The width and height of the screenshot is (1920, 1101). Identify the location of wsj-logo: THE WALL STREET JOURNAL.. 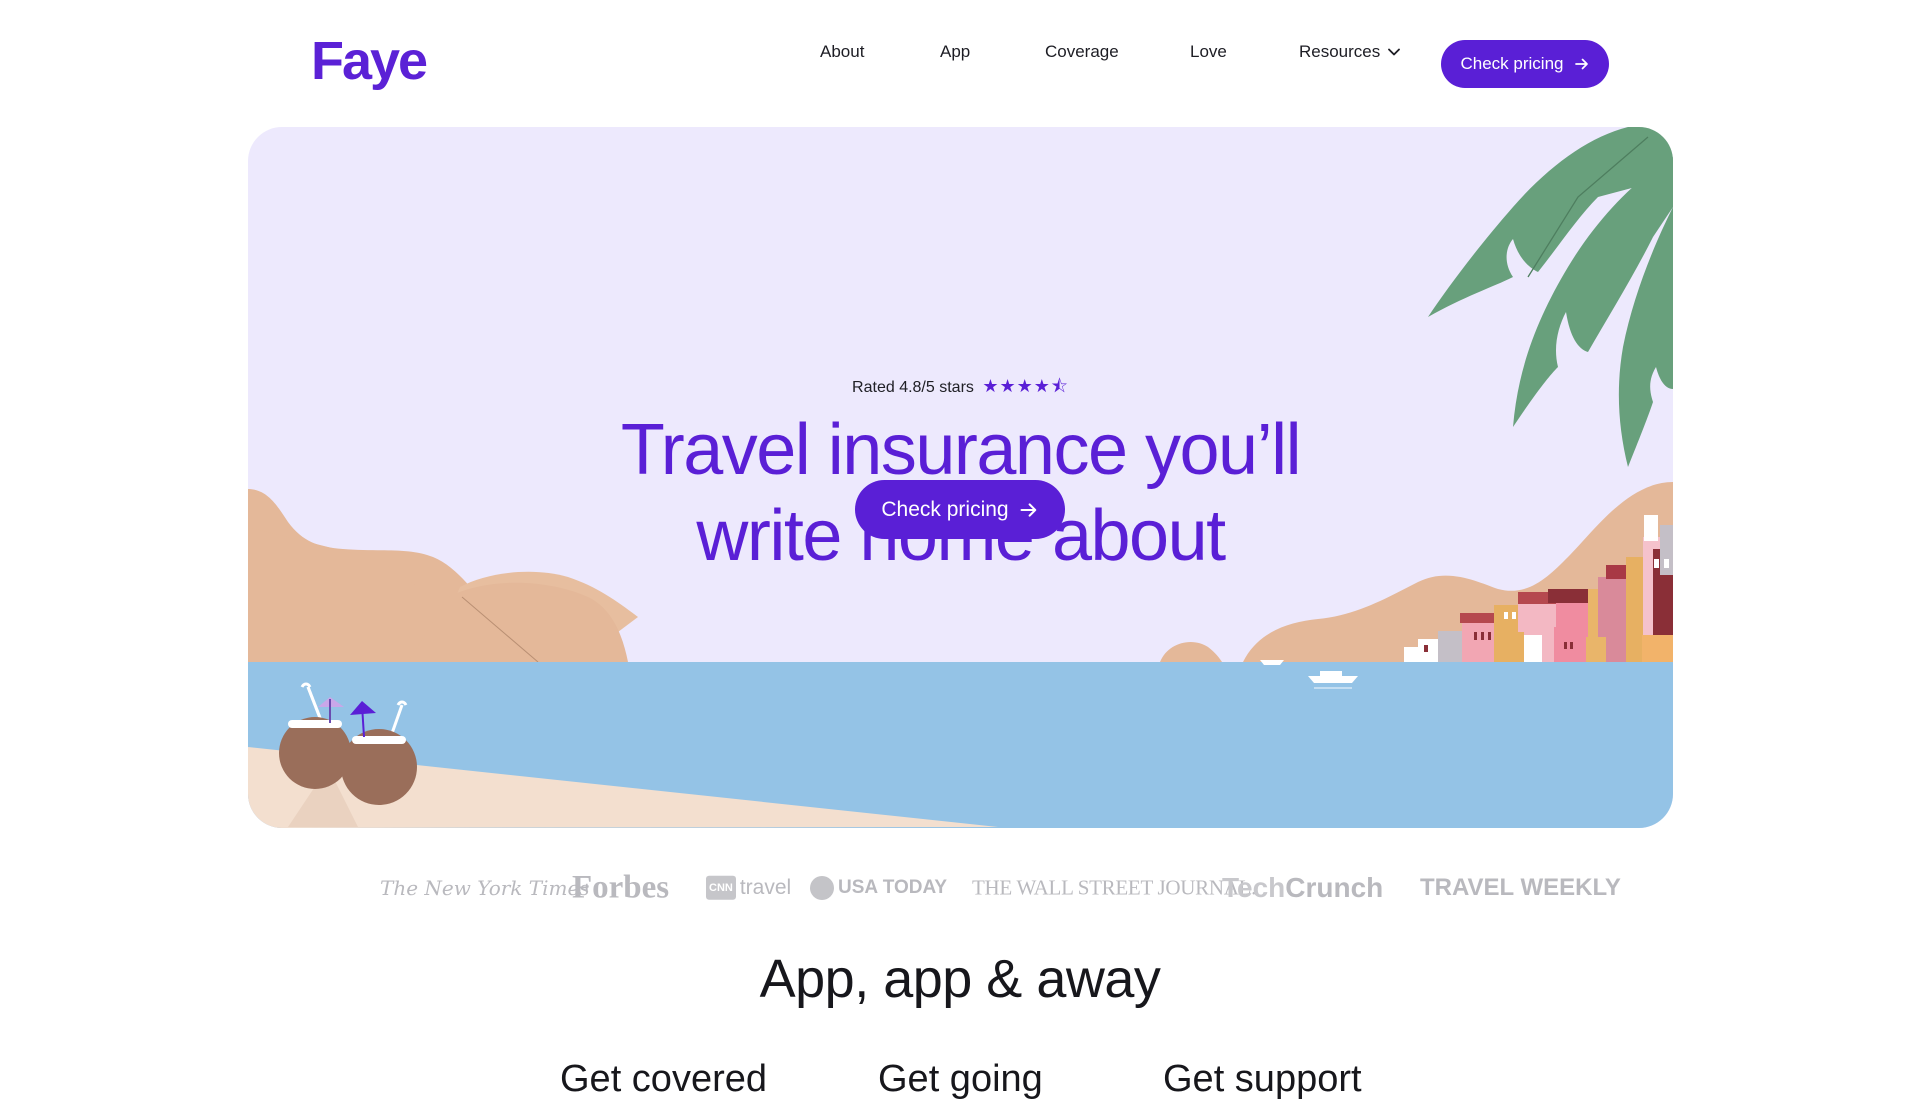
(1114, 887).